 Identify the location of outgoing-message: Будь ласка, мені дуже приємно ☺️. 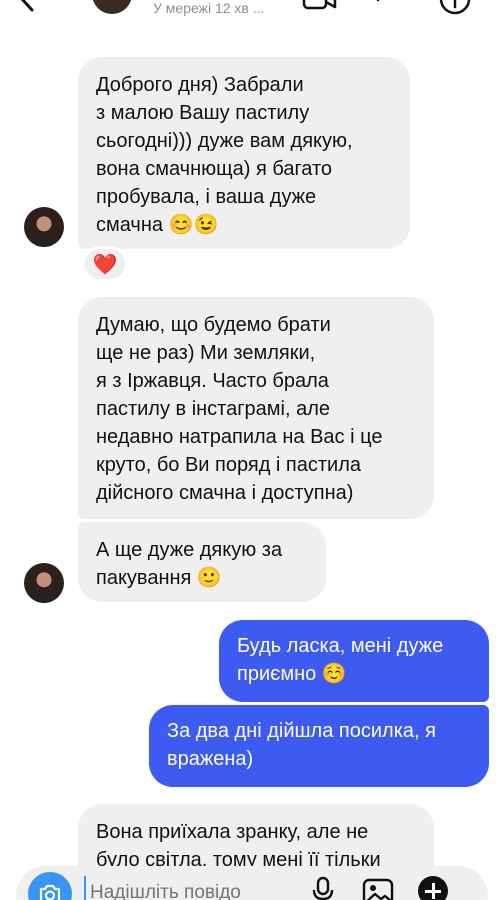
(354, 661).